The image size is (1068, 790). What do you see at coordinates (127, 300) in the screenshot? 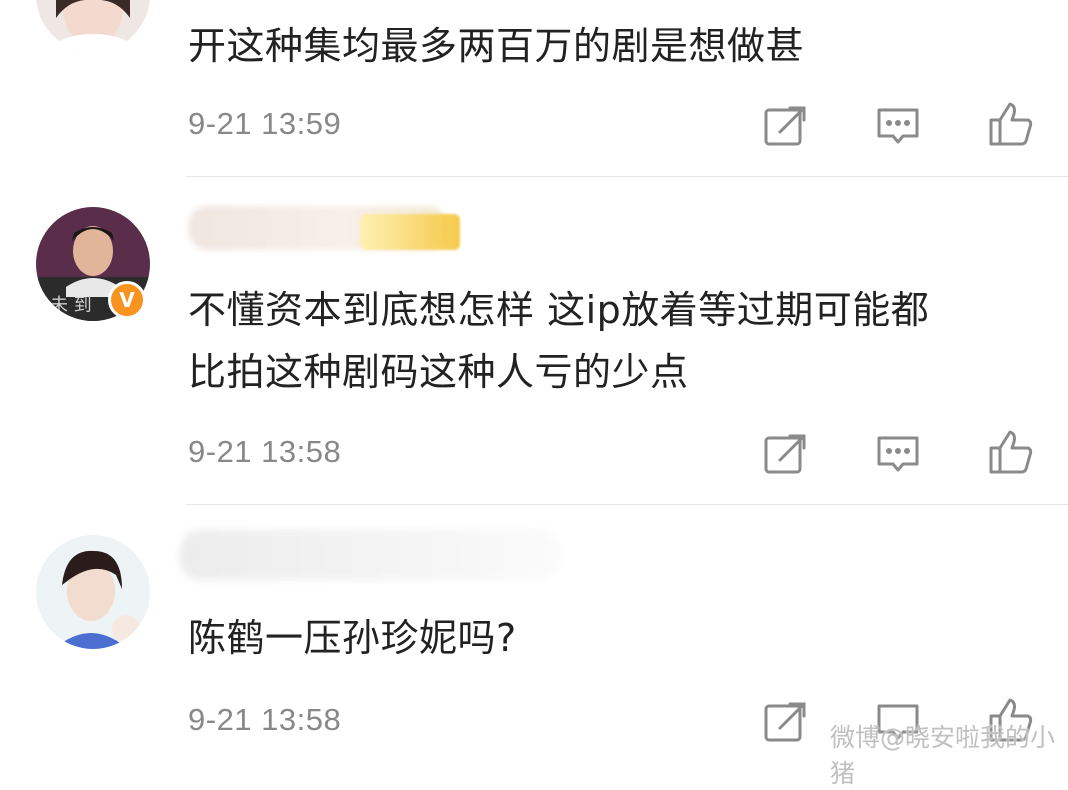
I see `verified-badge: V` at bounding box center [127, 300].